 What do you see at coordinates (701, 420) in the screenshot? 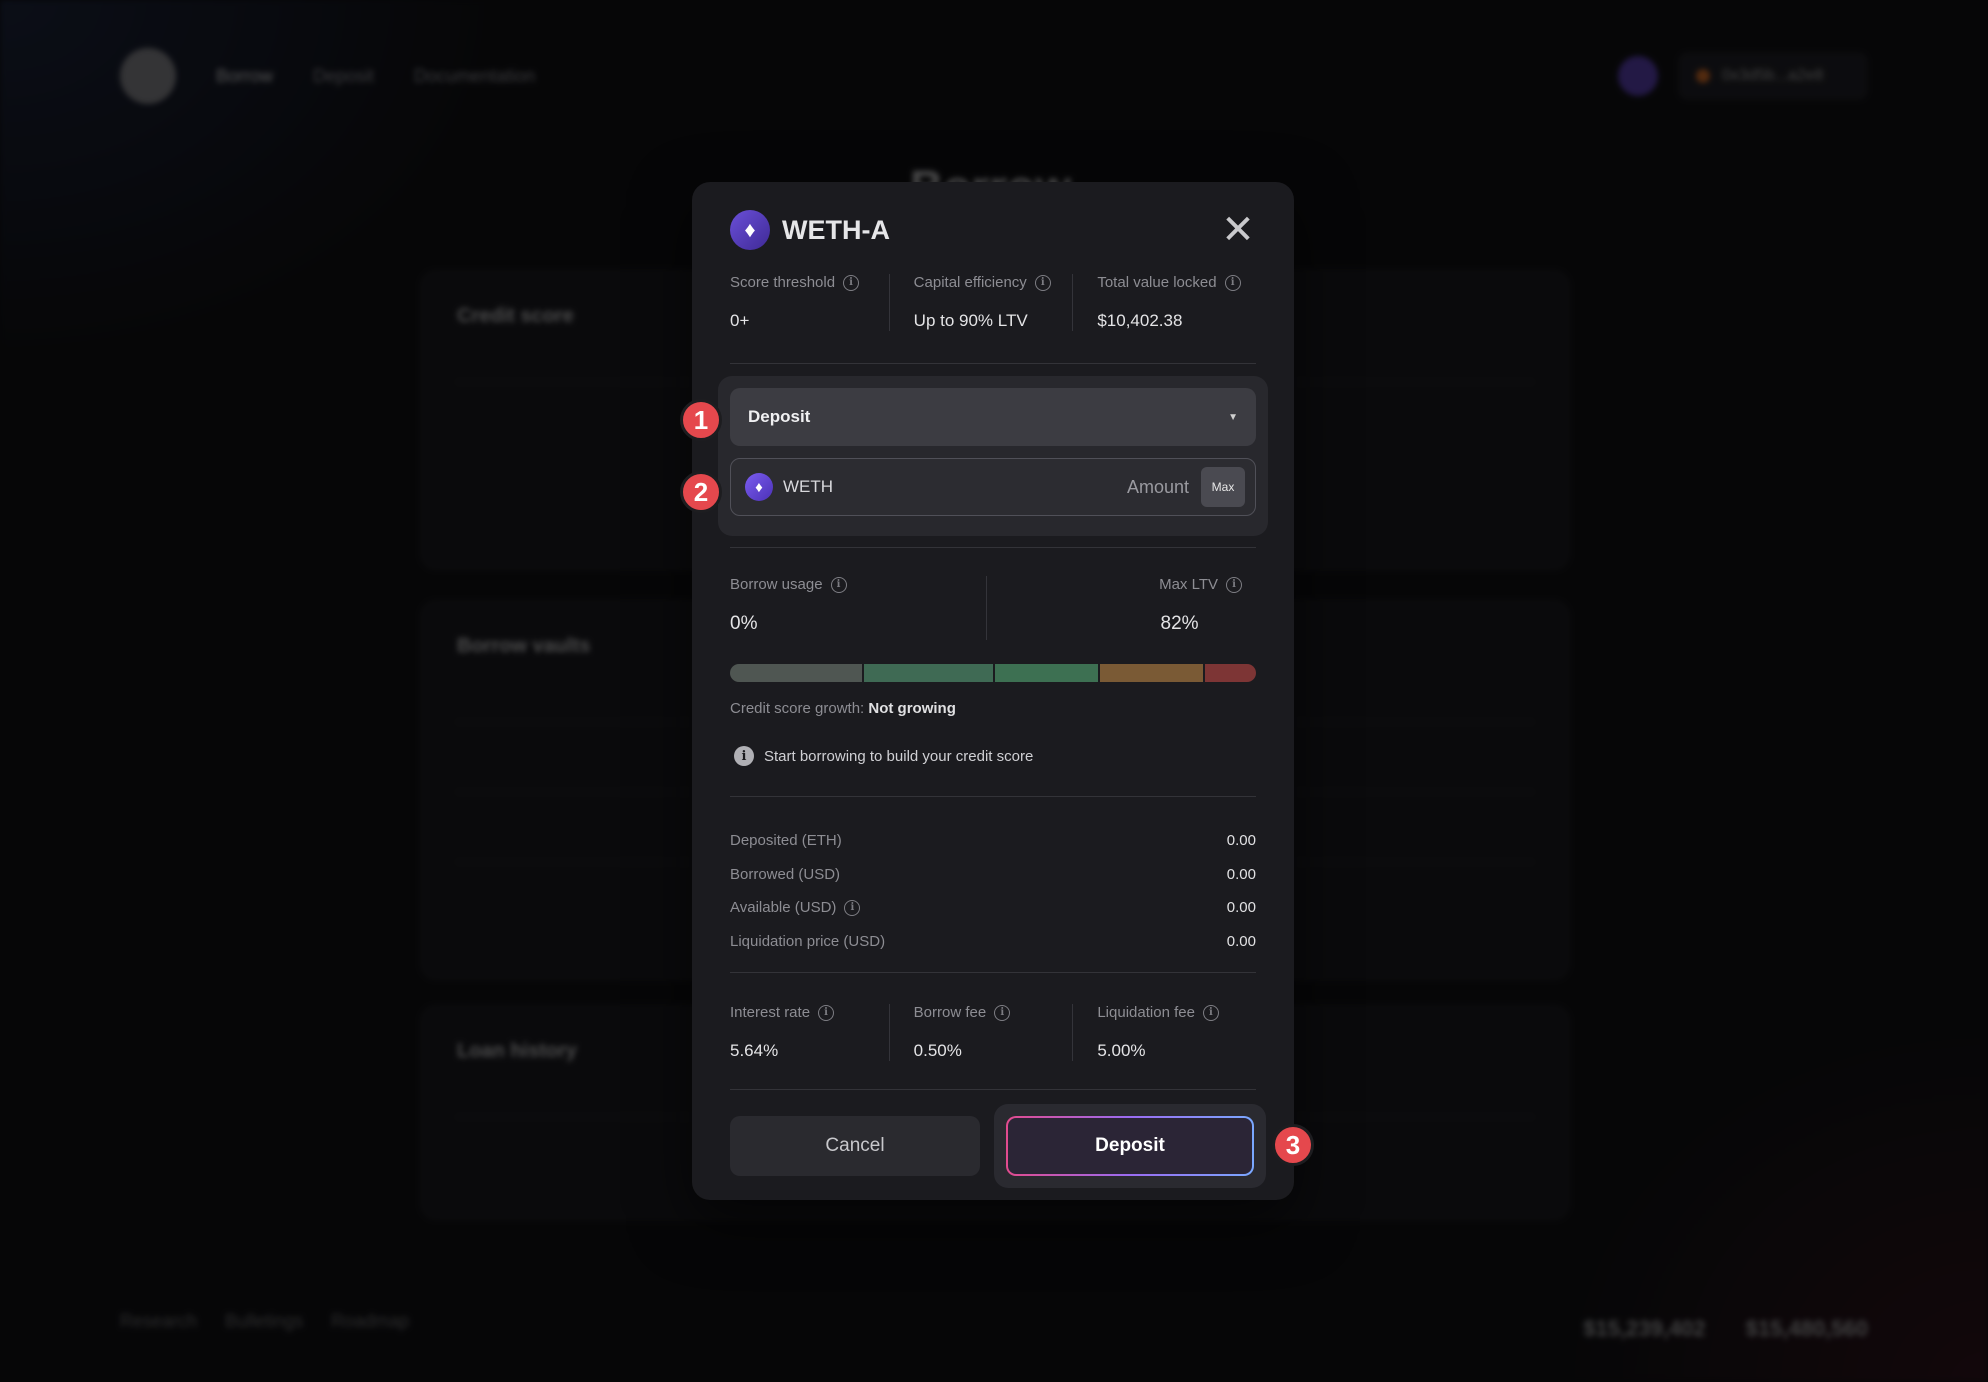
I see `step-marker-1: 1` at bounding box center [701, 420].